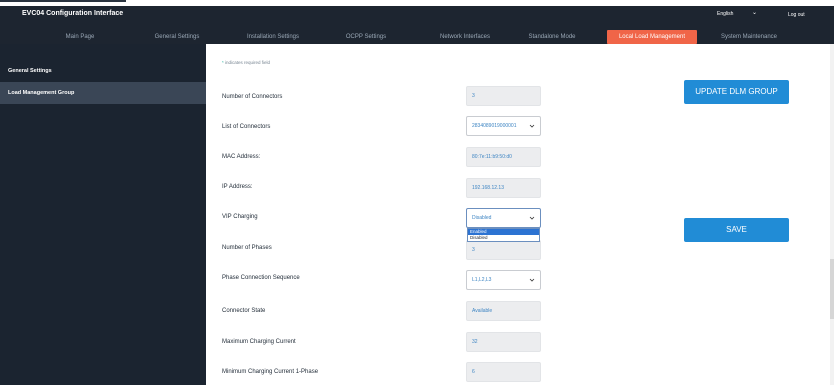 The image size is (834, 385). Describe the element at coordinates (652, 37) in the screenshot. I see `nav-local-load-management: Local Load Management` at that location.